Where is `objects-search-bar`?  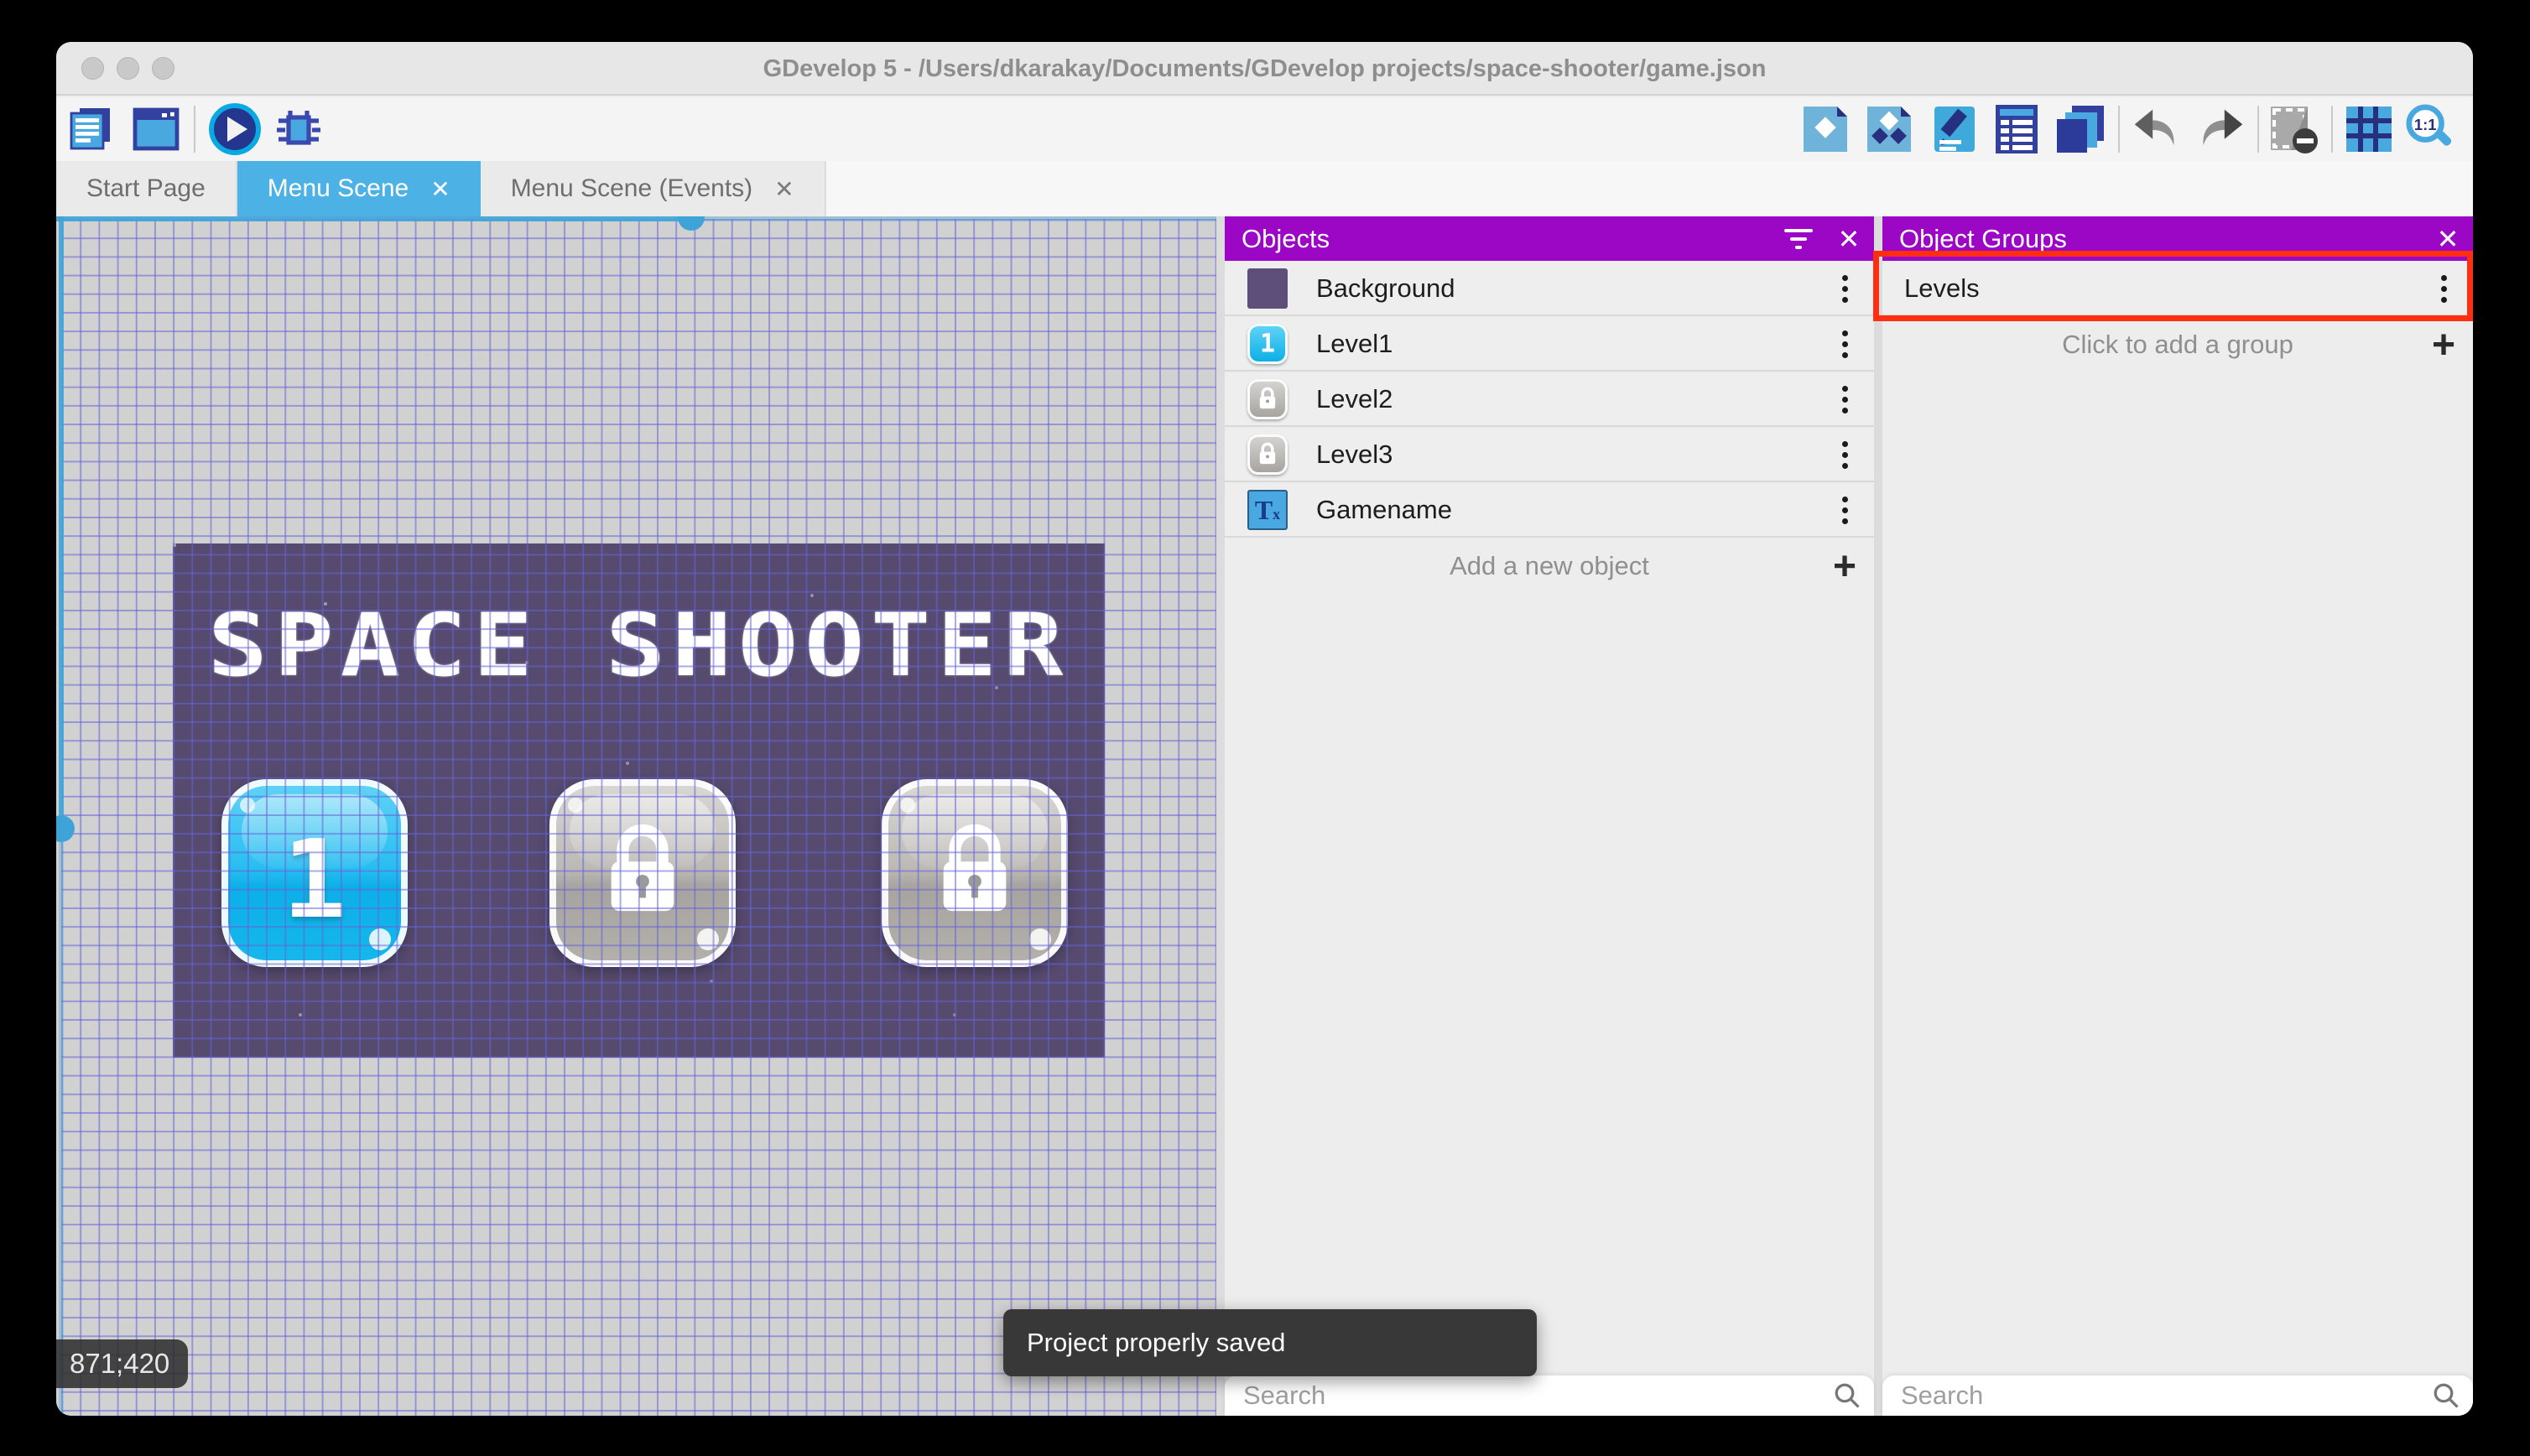
objects-search-bar is located at coordinates (1549, 1395).